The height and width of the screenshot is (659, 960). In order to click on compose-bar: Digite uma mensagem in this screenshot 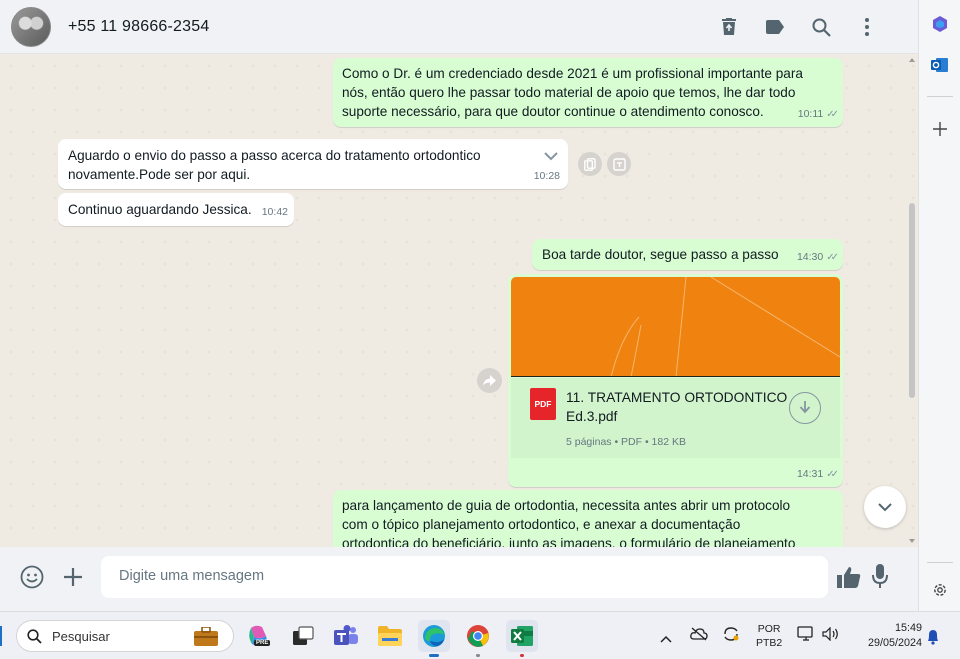, I will do `click(459, 579)`.